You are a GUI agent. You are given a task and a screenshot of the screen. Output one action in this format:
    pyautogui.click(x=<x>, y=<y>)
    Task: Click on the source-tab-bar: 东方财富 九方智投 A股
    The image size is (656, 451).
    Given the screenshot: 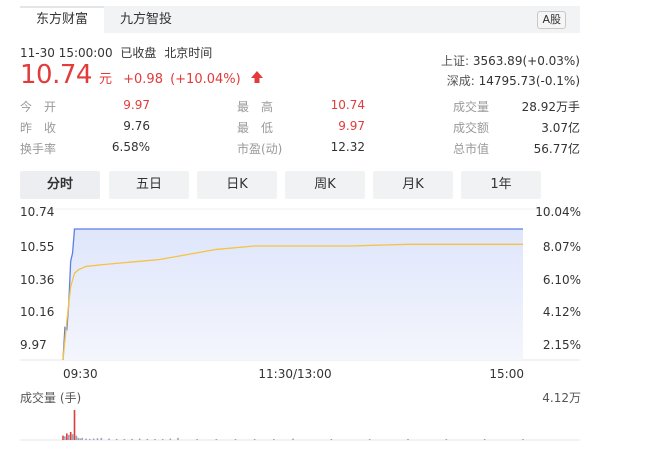 What is the action you would take?
    pyautogui.click(x=300, y=19)
    